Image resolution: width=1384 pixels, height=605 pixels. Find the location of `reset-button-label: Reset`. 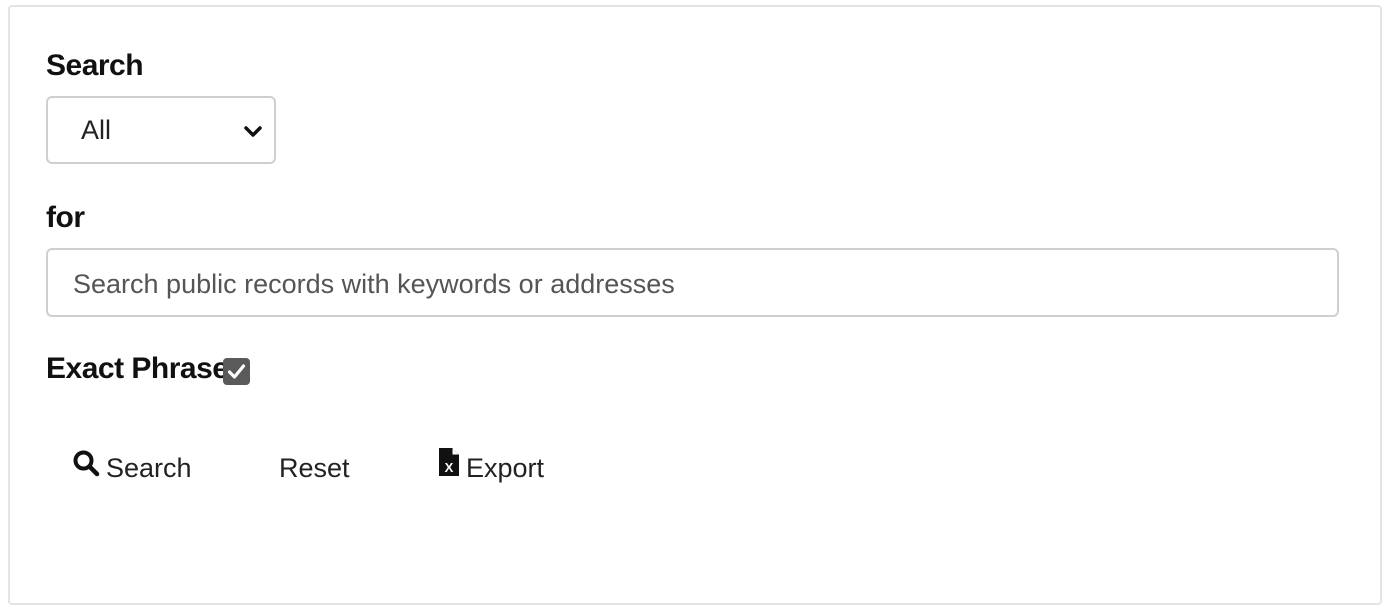

reset-button-label: Reset is located at coordinates (314, 468).